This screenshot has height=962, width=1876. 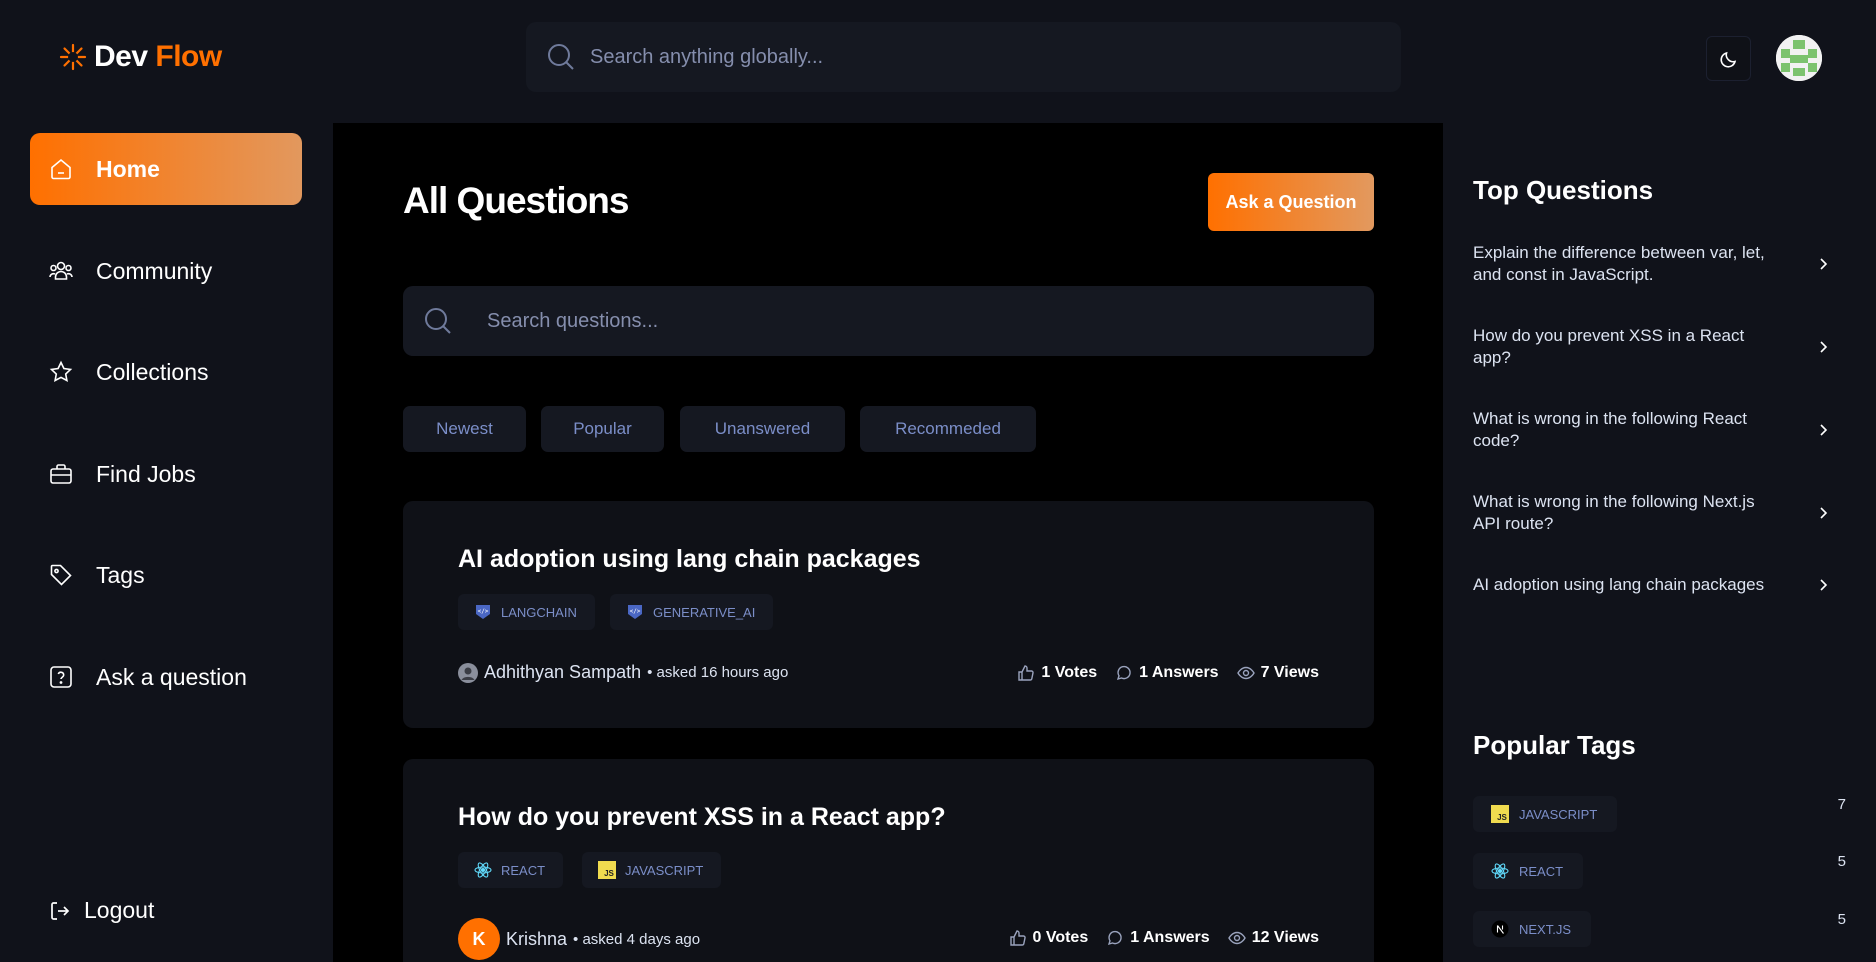 What do you see at coordinates (166, 575) in the screenshot?
I see `sidebar-item-tags: Tags` at bounding box center [166, 575].